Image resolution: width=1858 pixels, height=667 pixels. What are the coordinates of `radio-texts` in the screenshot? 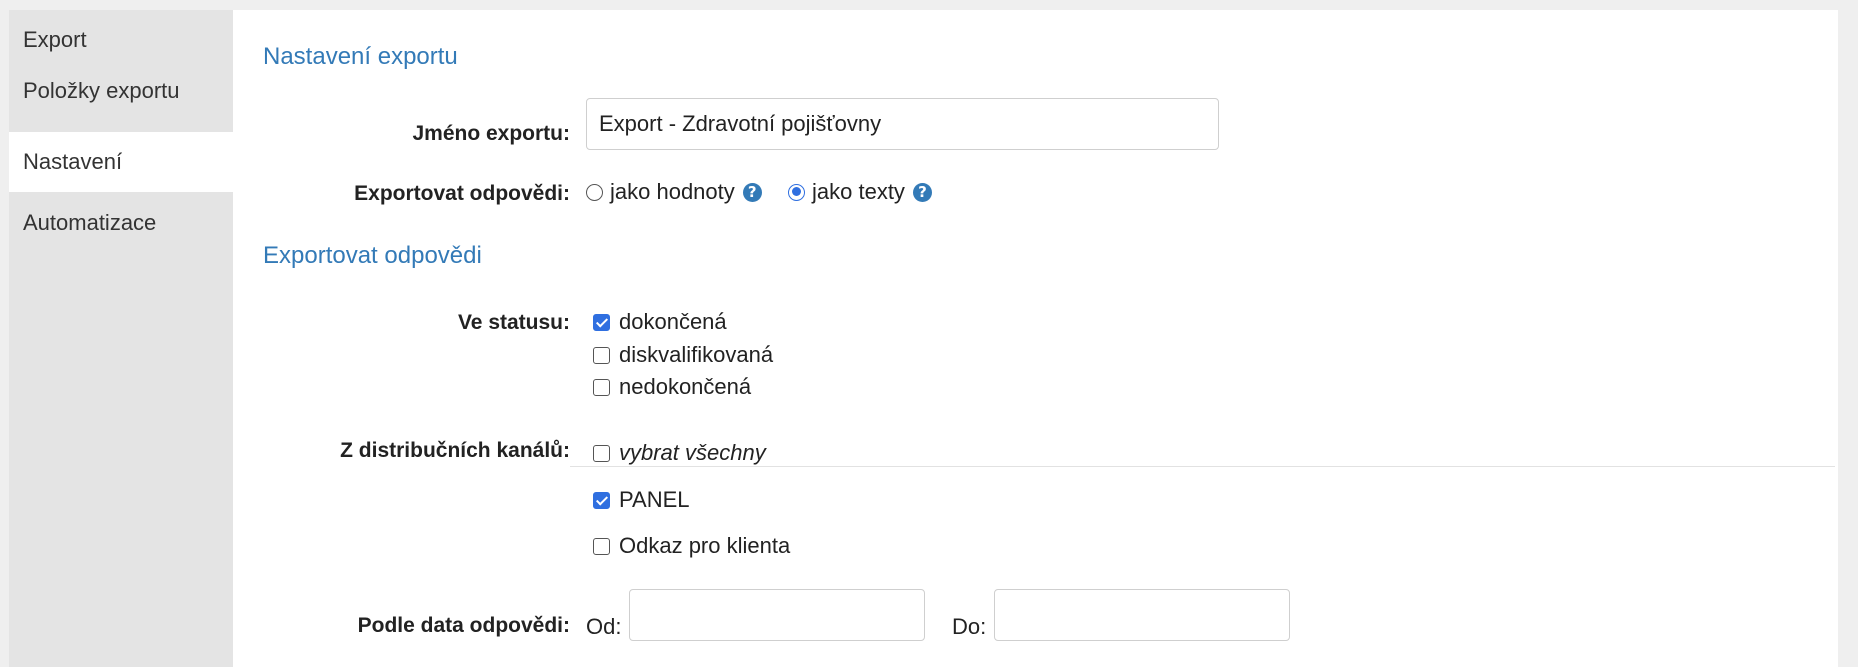 It's located at (796, 192).